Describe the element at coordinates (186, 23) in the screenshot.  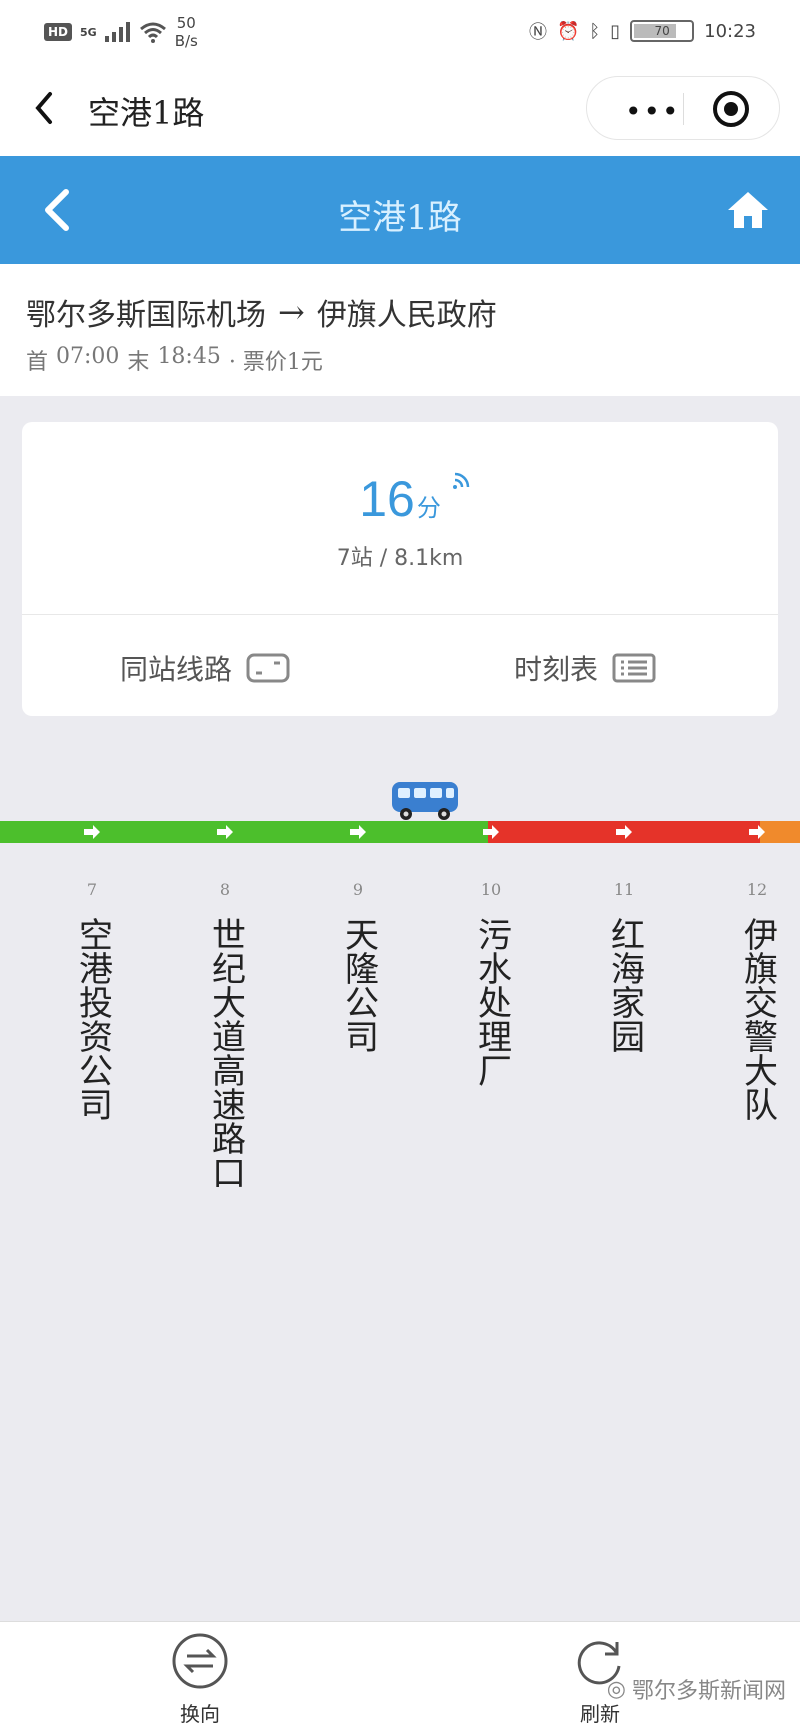
I see `net-speed-value: 50` at that location.